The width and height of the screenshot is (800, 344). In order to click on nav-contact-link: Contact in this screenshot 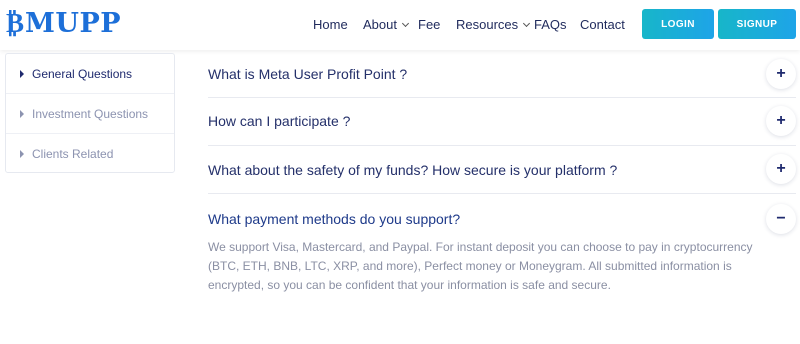, I will do `click(602, 24)`.